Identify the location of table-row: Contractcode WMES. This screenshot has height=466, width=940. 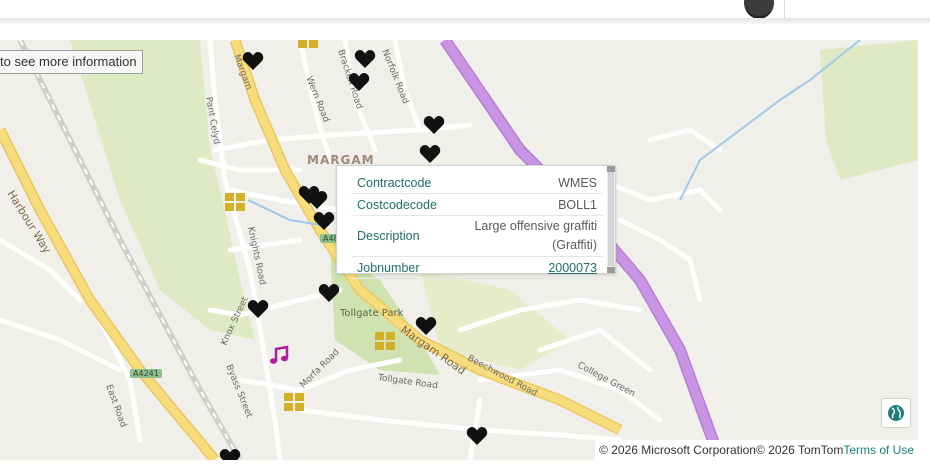
(477, 183).